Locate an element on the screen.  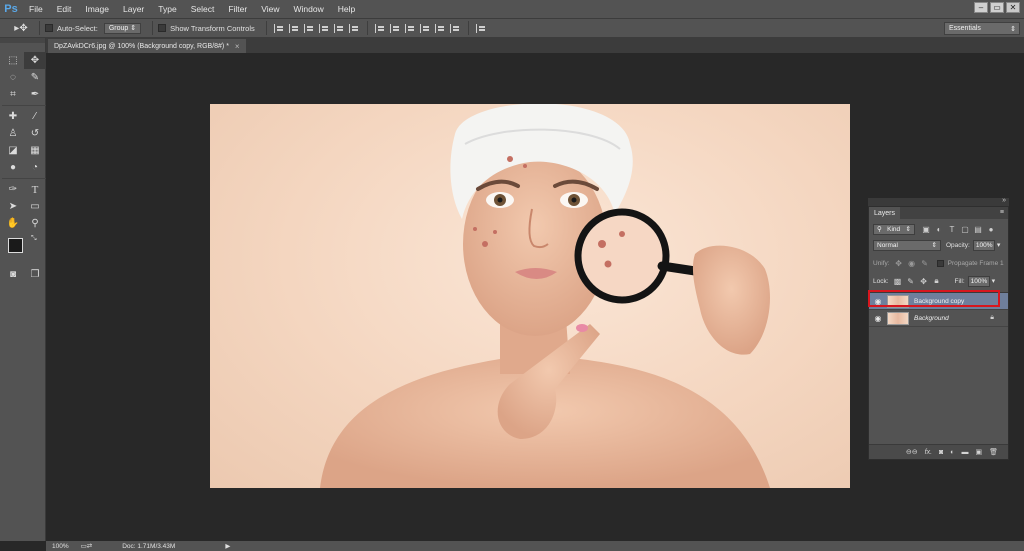
path-select-tool-icon: ➤ is located at coordinates (13, 206).